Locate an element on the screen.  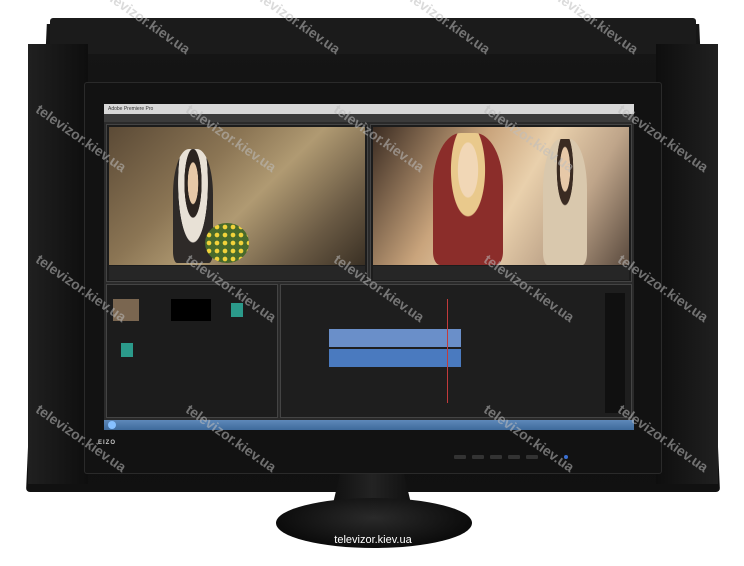
audio-clip is located at coordinates (395, 358).